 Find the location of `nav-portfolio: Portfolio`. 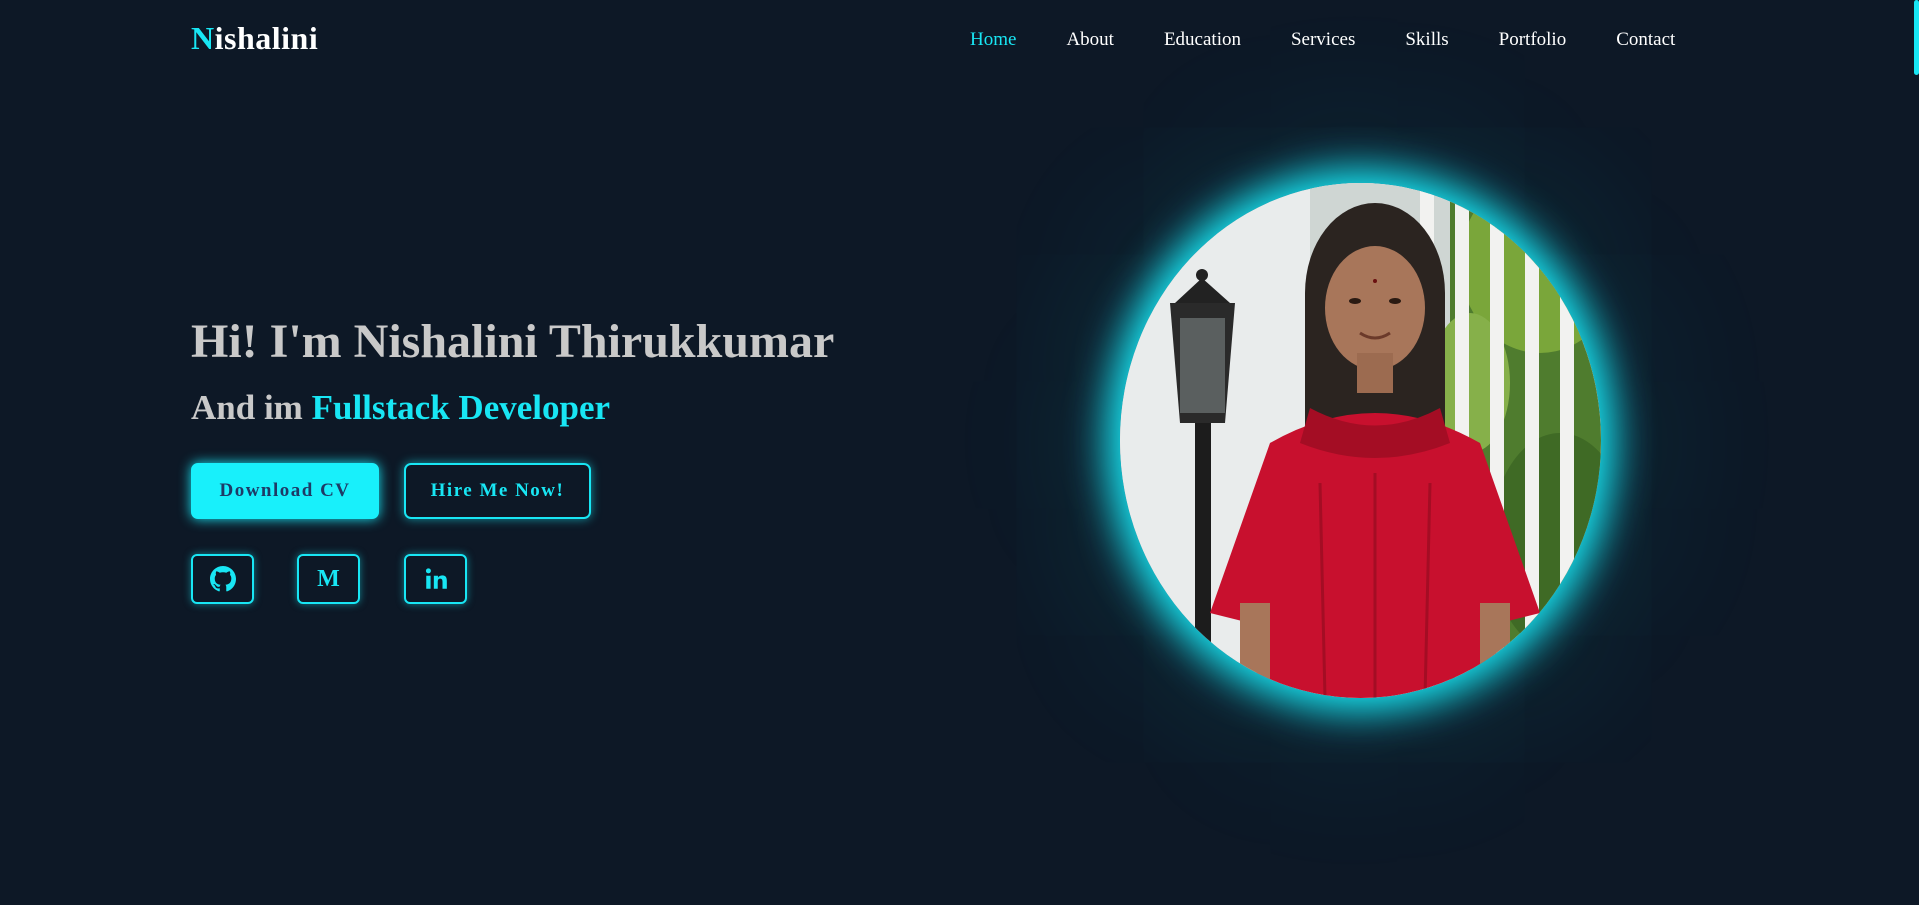

nav-portfolio: Portfolio is located at coordinates (1533, 40).